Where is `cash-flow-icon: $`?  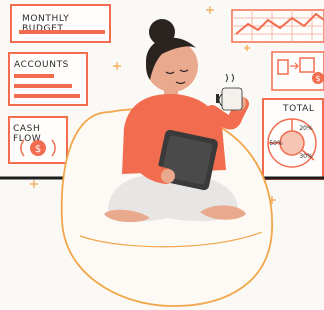
cash-flow-icon: $ is located at coordinates (38, 148).